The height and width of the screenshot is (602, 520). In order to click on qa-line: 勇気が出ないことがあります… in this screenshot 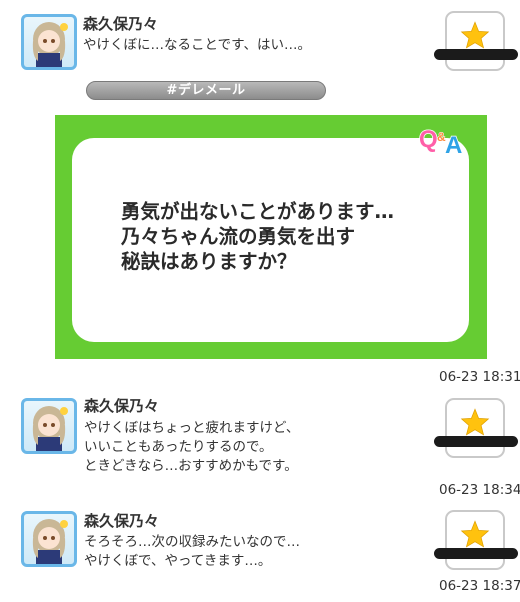, I will do `click(258, 211)`.